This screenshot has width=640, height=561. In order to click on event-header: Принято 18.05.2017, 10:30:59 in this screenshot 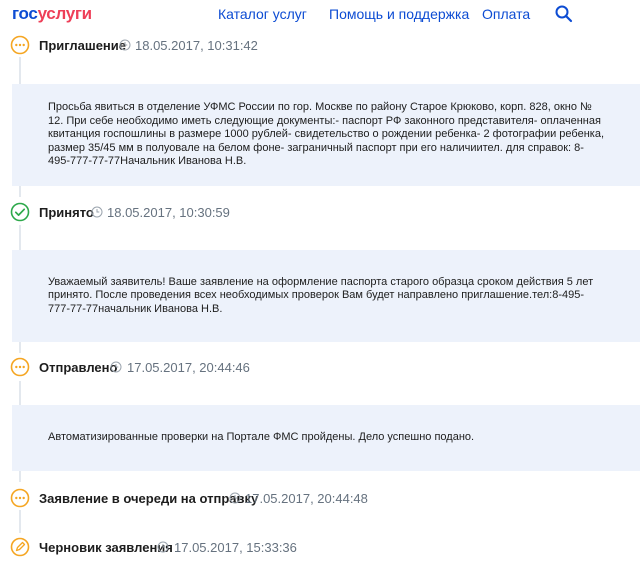, I will do `click(320, 212)`.